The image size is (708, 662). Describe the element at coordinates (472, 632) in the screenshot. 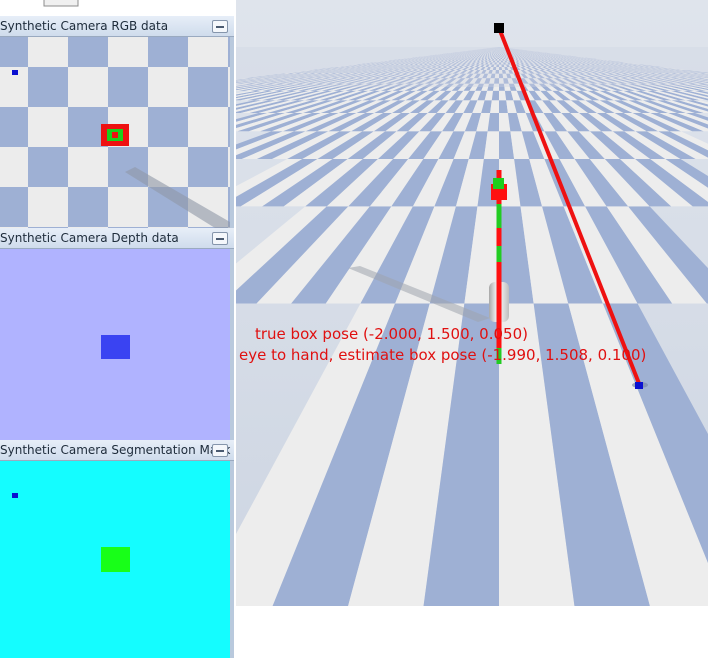

I see `viewport-bottom-margin` at that location.